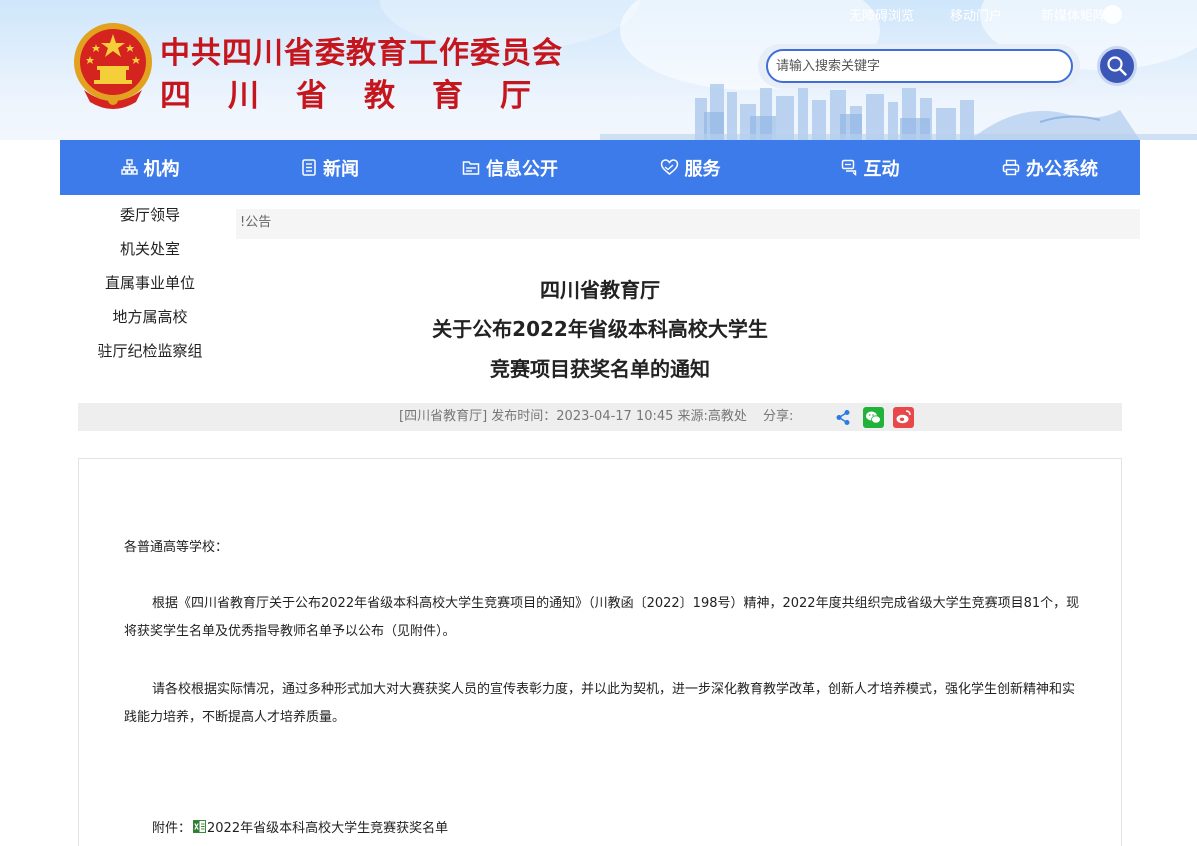 The height and width of the screenshot is (846, 1197). What do you see at coordinates (150, 352) in the screenshot?
I see `menu-item-discipline-inspection: 驻厅纪检监察组` at bounding box center [150, 352].